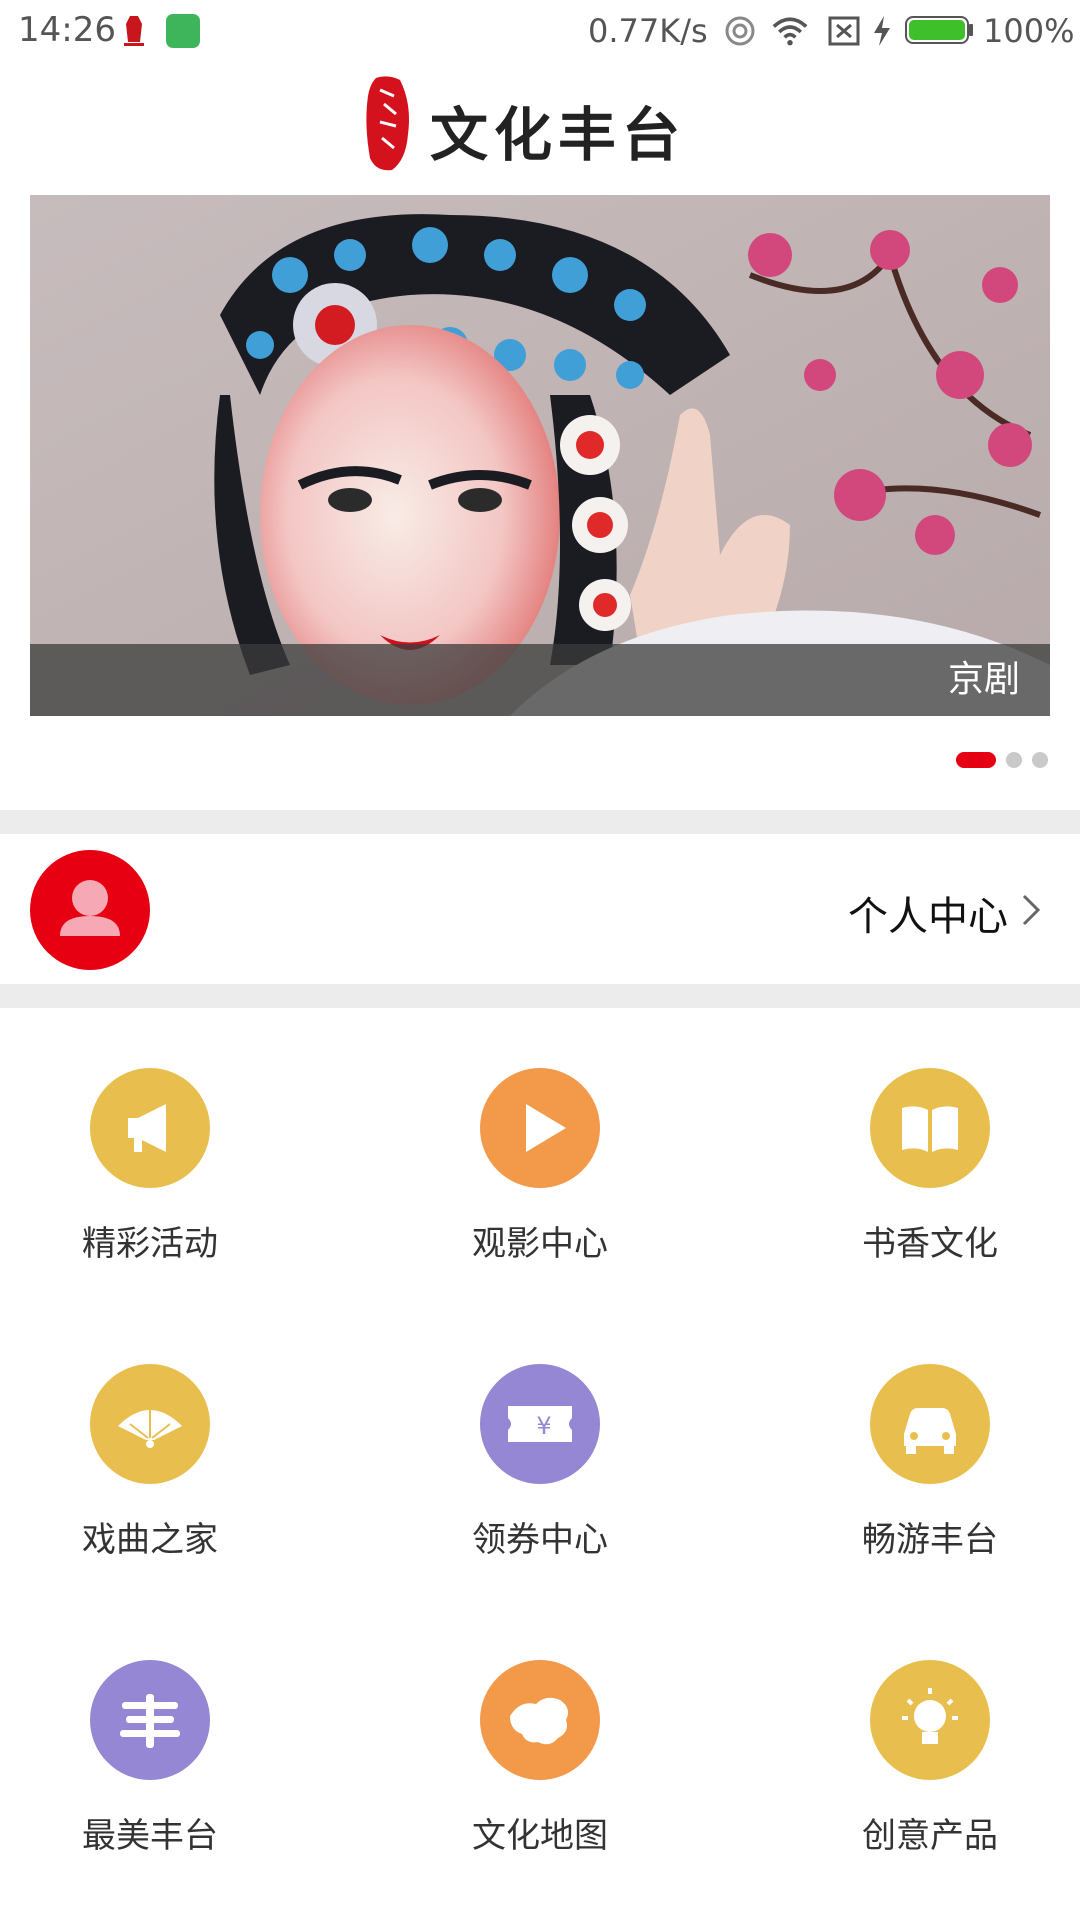  Describe the element at coordinates (930, 1836) in the screenshot. I see `grid-item-label: 创意产品` at that location.